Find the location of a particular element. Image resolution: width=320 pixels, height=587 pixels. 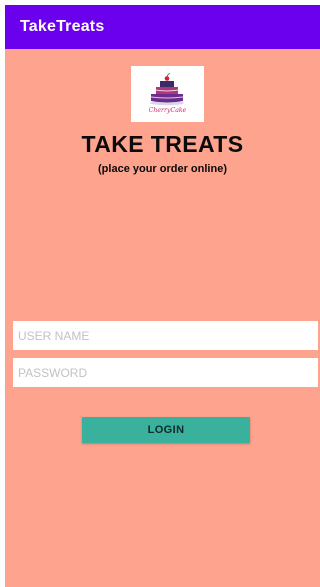

app-bar: TakeTreats is located at coordinates (162, 27).